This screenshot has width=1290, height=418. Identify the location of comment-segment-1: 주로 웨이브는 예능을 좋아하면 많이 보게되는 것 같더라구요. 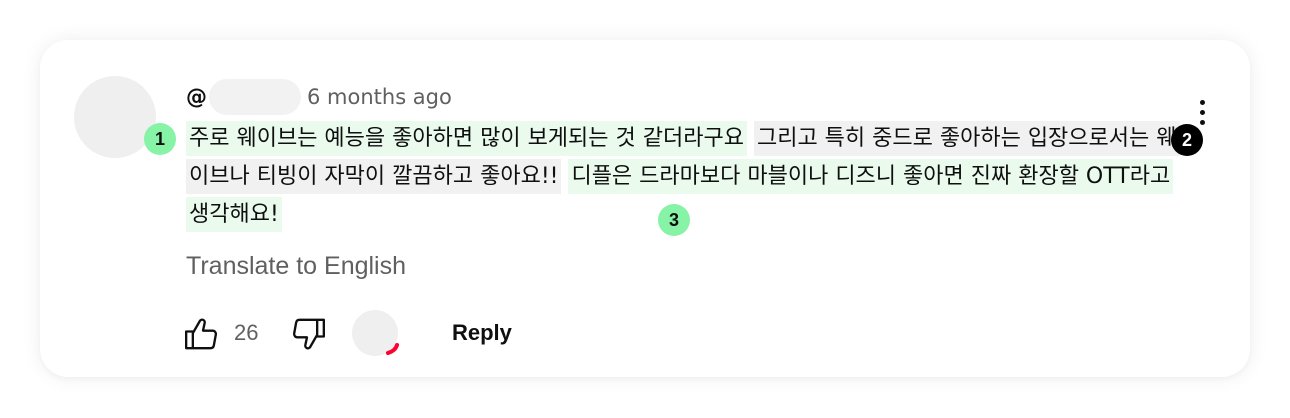
(466, 138).